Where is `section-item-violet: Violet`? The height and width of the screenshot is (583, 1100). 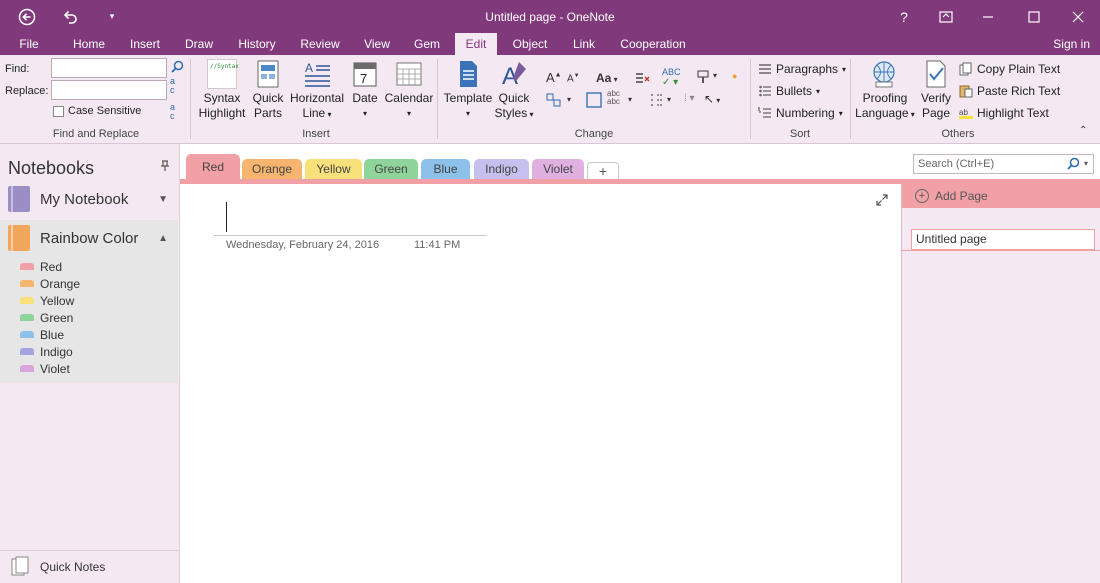
section-item-violet: Violet is located at coordinates (45, 368).